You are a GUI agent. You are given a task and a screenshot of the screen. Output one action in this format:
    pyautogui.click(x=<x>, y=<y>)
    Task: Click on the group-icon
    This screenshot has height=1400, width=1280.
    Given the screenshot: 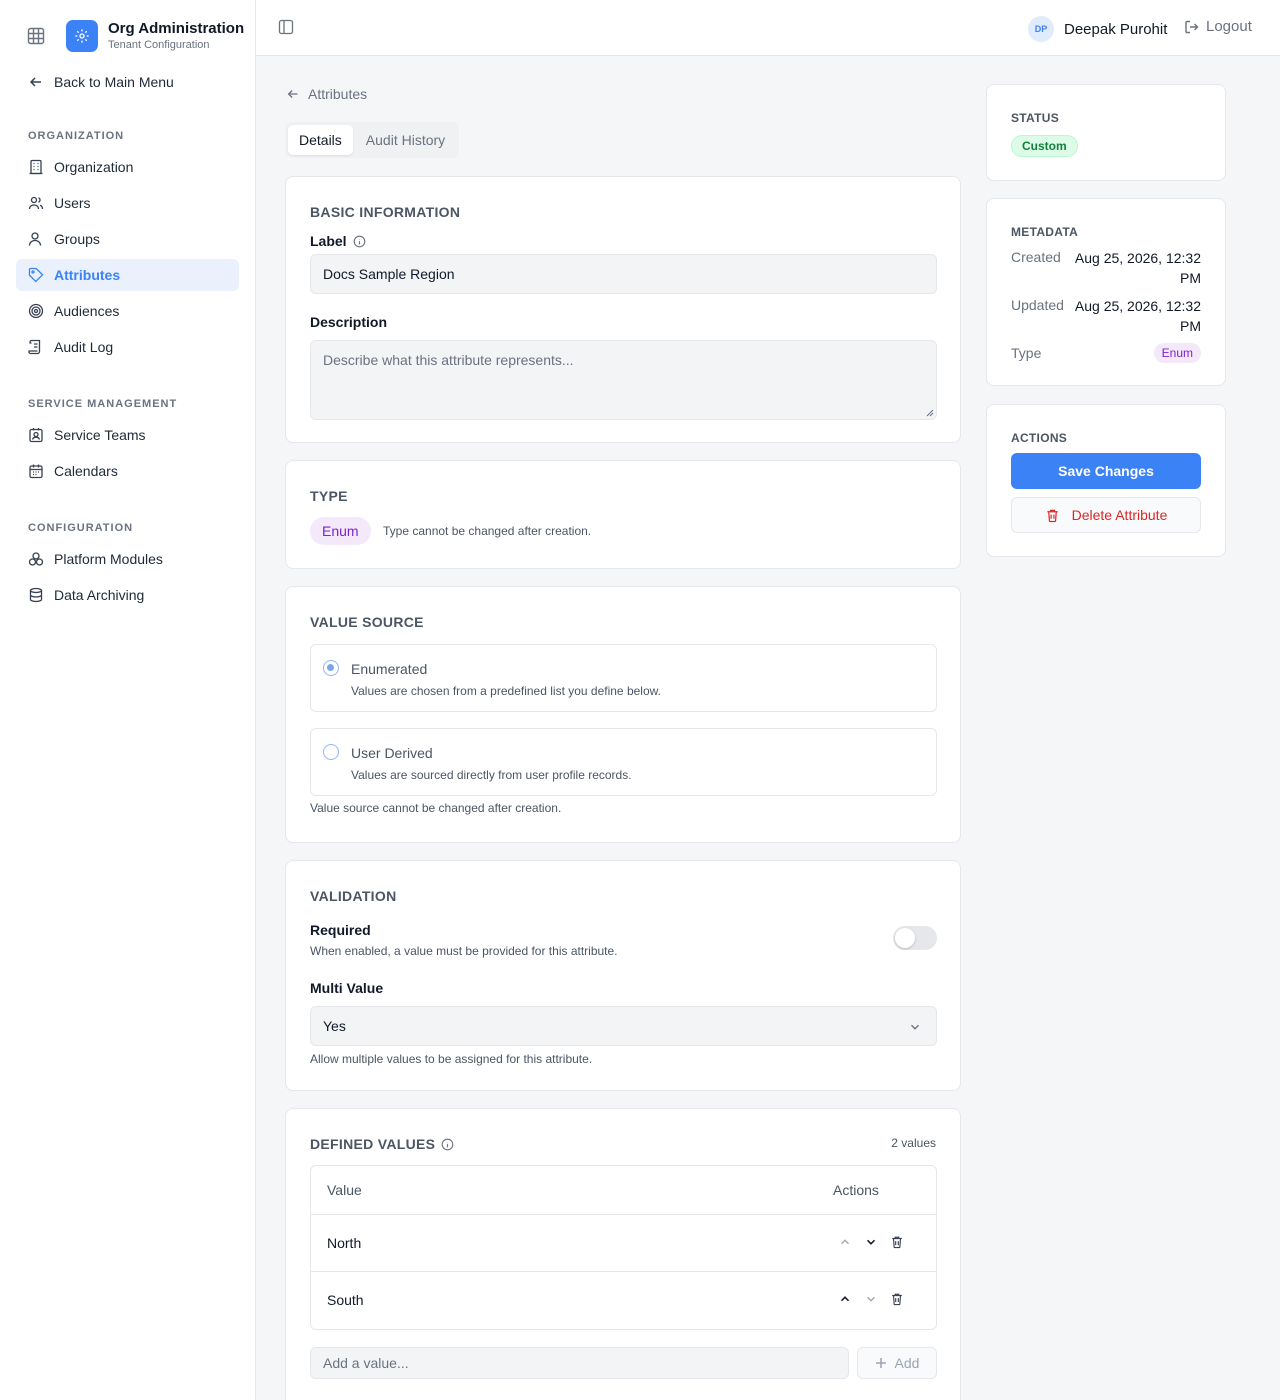 What is the action you would take?
    pyautogui.click(x=36, y=239)
    